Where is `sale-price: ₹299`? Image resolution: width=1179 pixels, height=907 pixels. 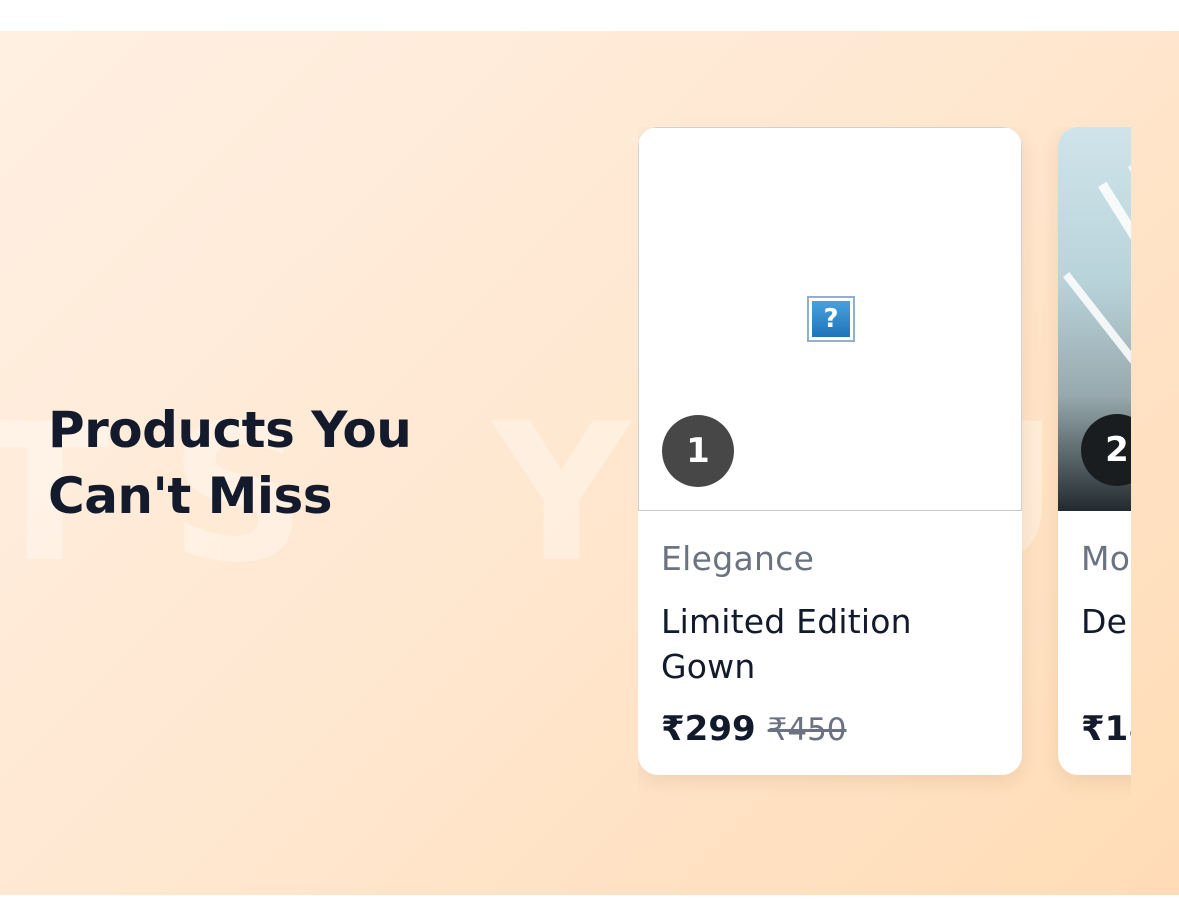
sale-price: ₹299 is located at coordinates (708, 729).